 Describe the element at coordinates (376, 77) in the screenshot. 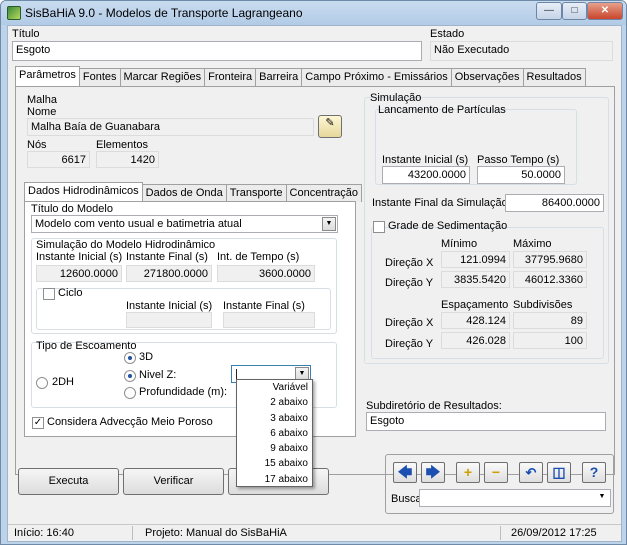

I see `tab-campo-proximo: Campo Próximo - Emissários` at that location.